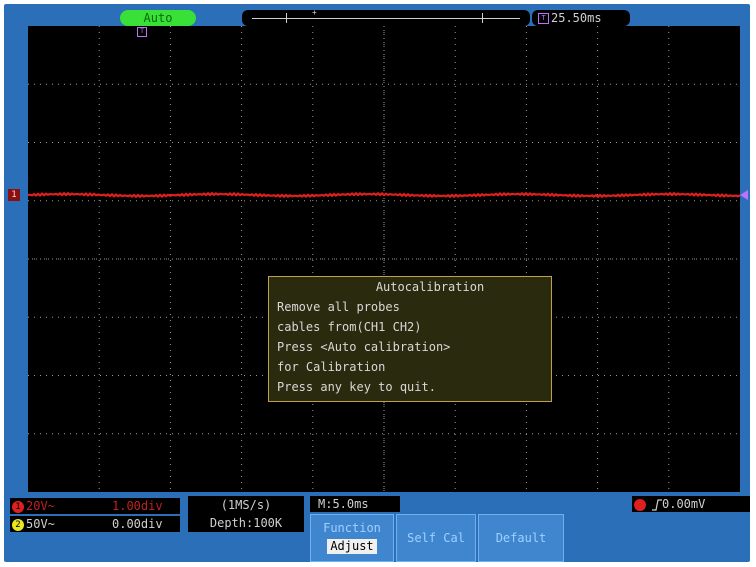  What do you see at coordinates (40, 524) in the screenshot?
I see `ch2-coupling: 50V~` at bounding box center [40, 524].